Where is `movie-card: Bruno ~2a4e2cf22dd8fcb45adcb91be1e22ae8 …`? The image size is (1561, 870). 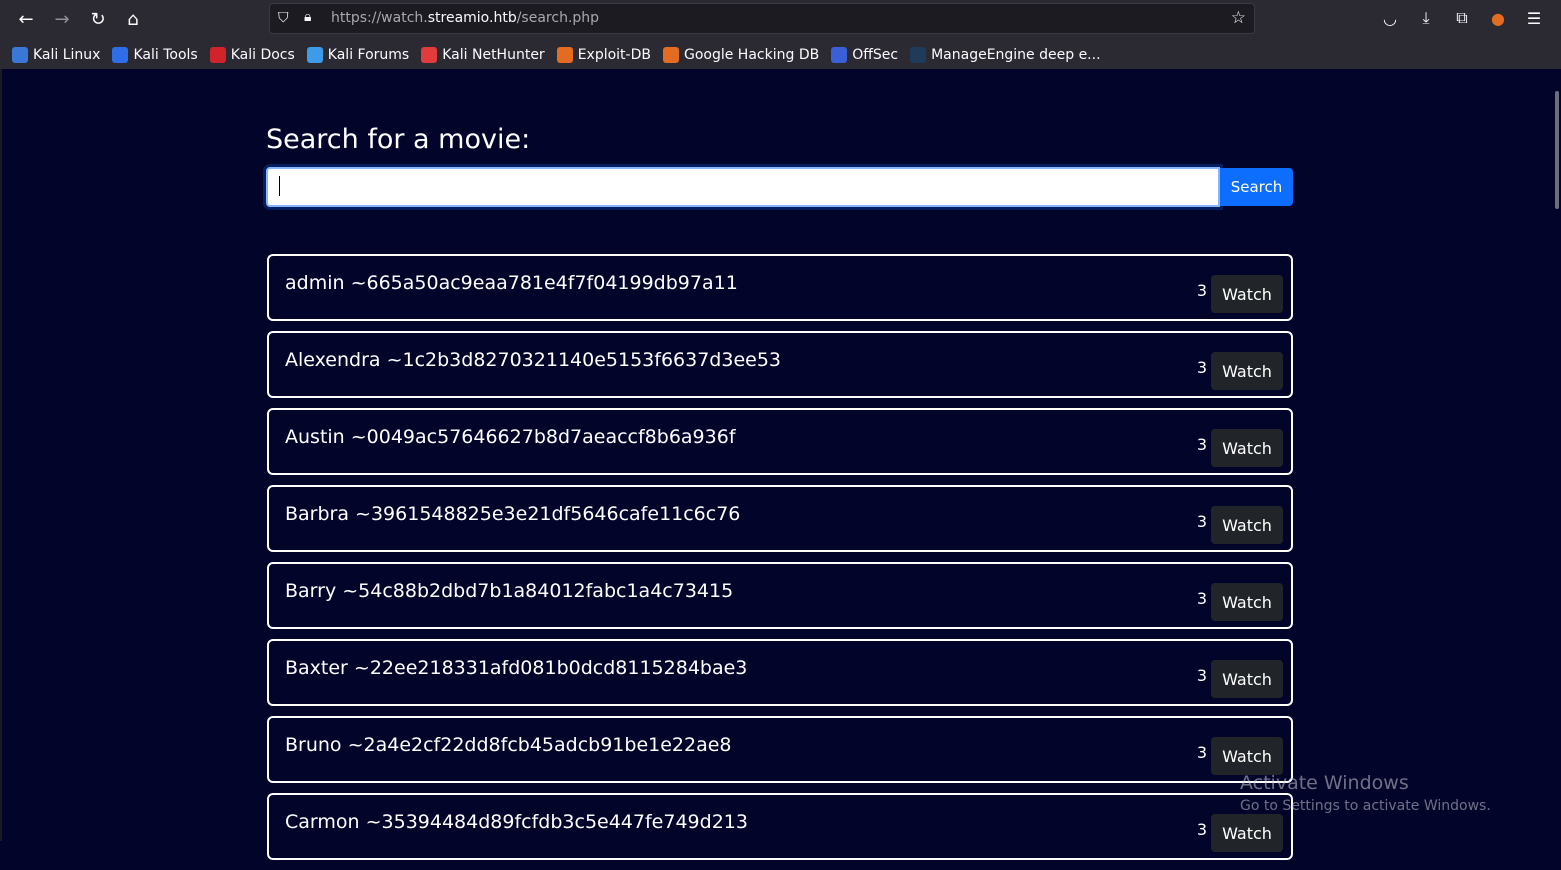
movie-card: Bruno ~2a4e2cf22dd8fcb45adcb91be1e22ae8 … is located at coordinates (780, 749).